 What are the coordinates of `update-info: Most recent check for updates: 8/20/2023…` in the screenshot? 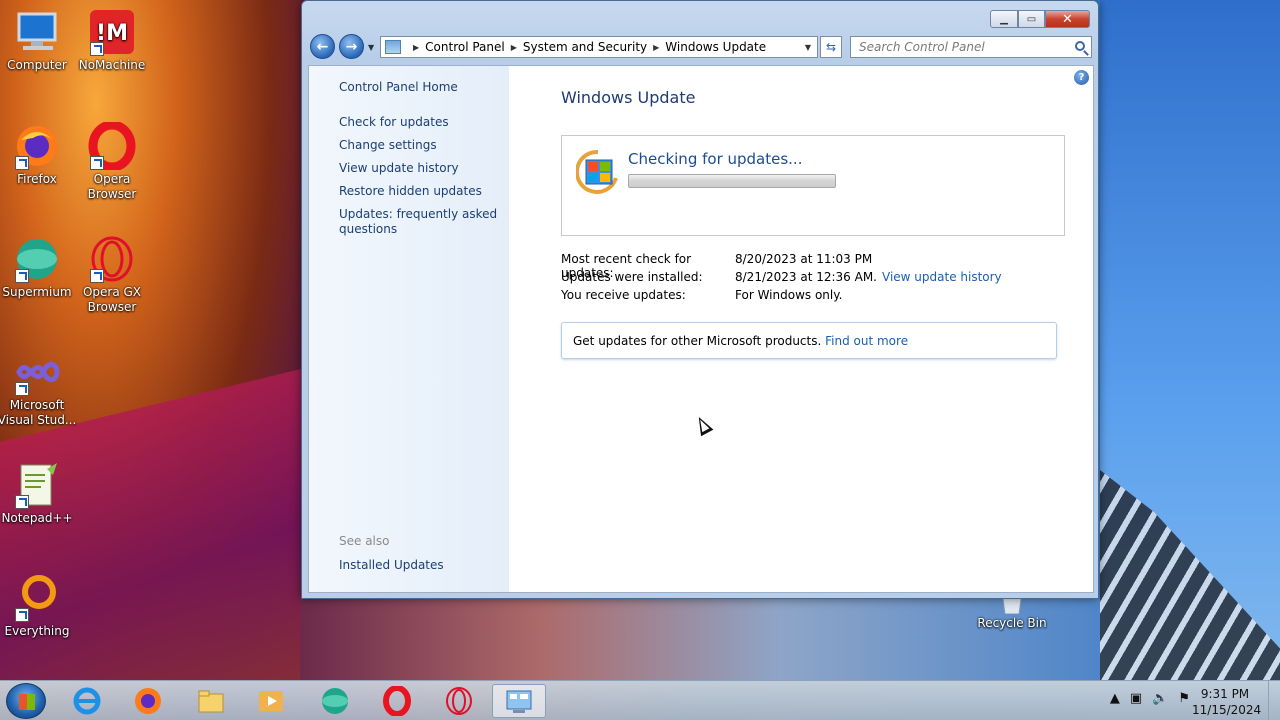 It's located at (827, 279).